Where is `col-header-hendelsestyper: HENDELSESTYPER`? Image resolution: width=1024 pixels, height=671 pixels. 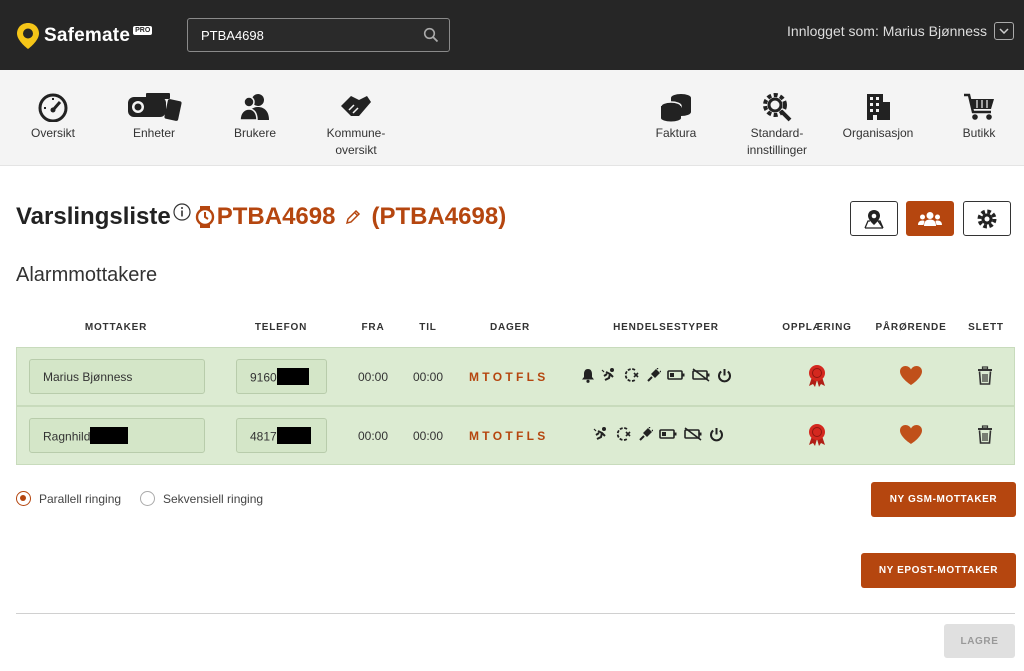 col-header-hendelsestyper: HENDELSESTYPER is located at coordinates (666, 327).